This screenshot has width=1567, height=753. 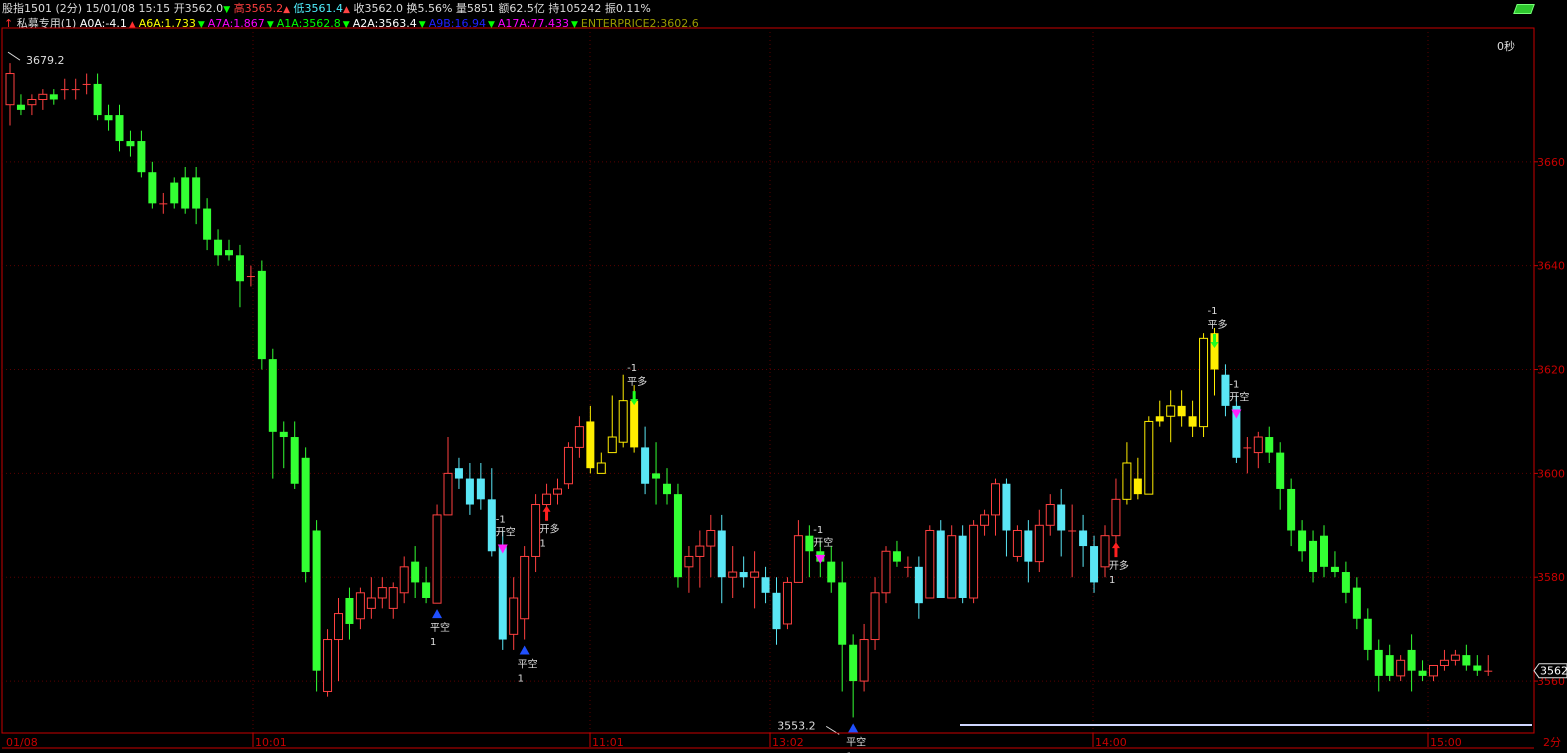 What do you see at coordinates (1111, 742) in the screenshot?
I see `x-tick-label: 14:00` at bounding box center [1111, 742].